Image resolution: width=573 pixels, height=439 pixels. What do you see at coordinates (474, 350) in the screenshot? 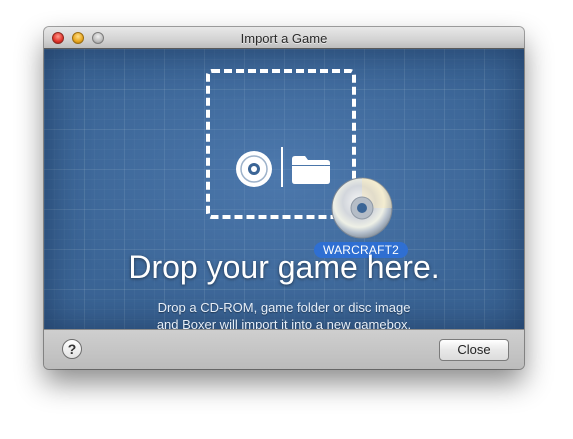
I see `close-button: Close` at bounding box center [474, 350].